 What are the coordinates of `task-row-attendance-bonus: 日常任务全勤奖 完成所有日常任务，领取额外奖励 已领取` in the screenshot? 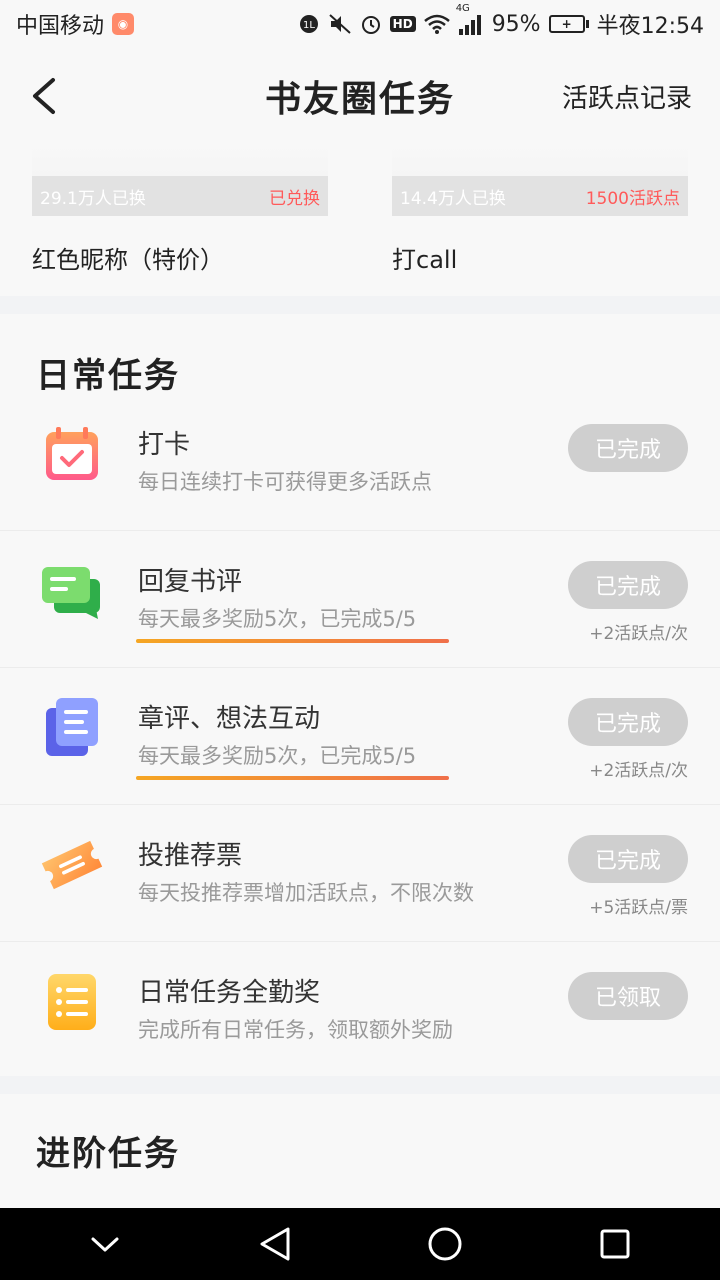 It's located at (360, 1010).